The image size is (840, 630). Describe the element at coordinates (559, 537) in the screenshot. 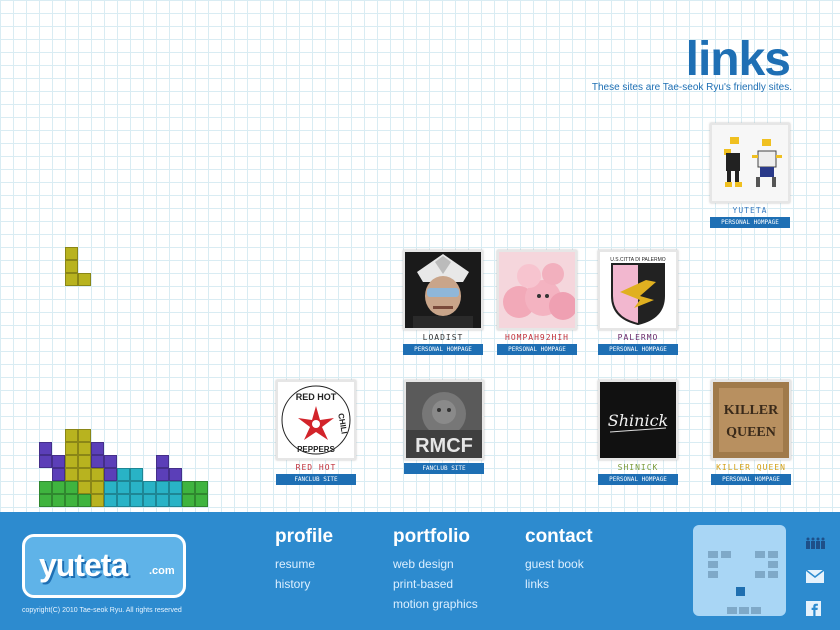

I see `nav-heading-contact: contact` at that location.